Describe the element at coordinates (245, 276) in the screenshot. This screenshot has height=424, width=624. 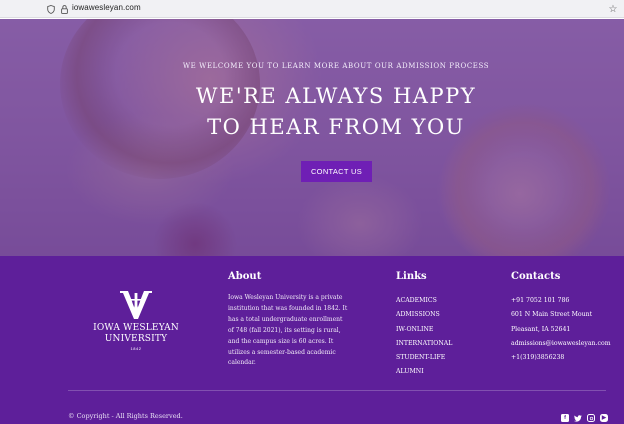
I see `about-heading: About` at that location.